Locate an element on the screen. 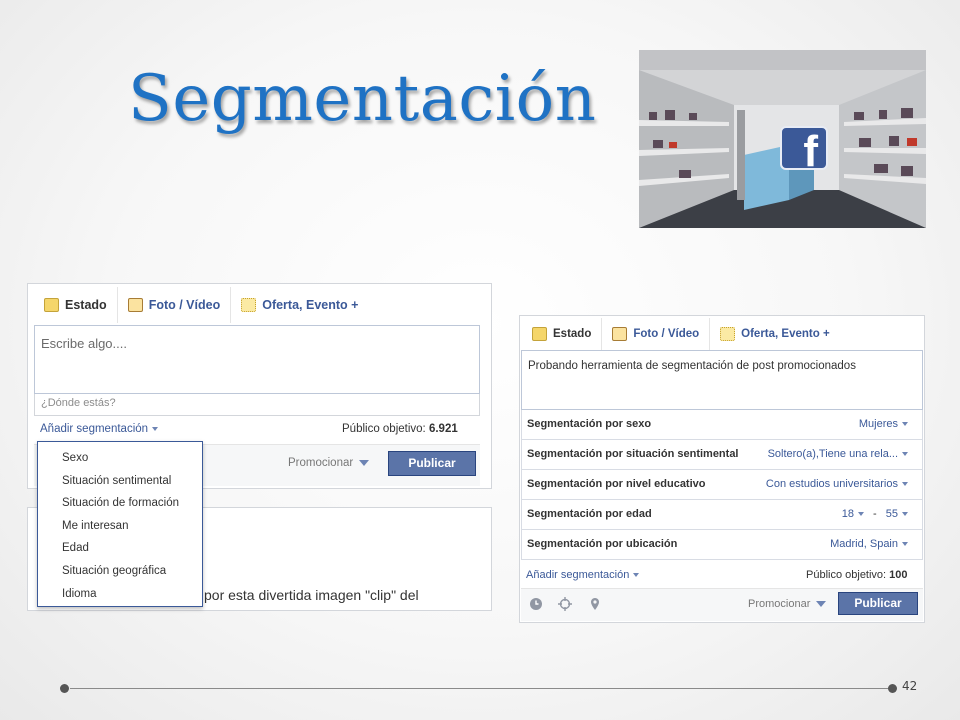 Image resolution: width=960 pixels, height=720 pixels. right-composer-tabs: Estado Foto / Vídeo Oferta, Evento + is located at coordinates (681, 334).